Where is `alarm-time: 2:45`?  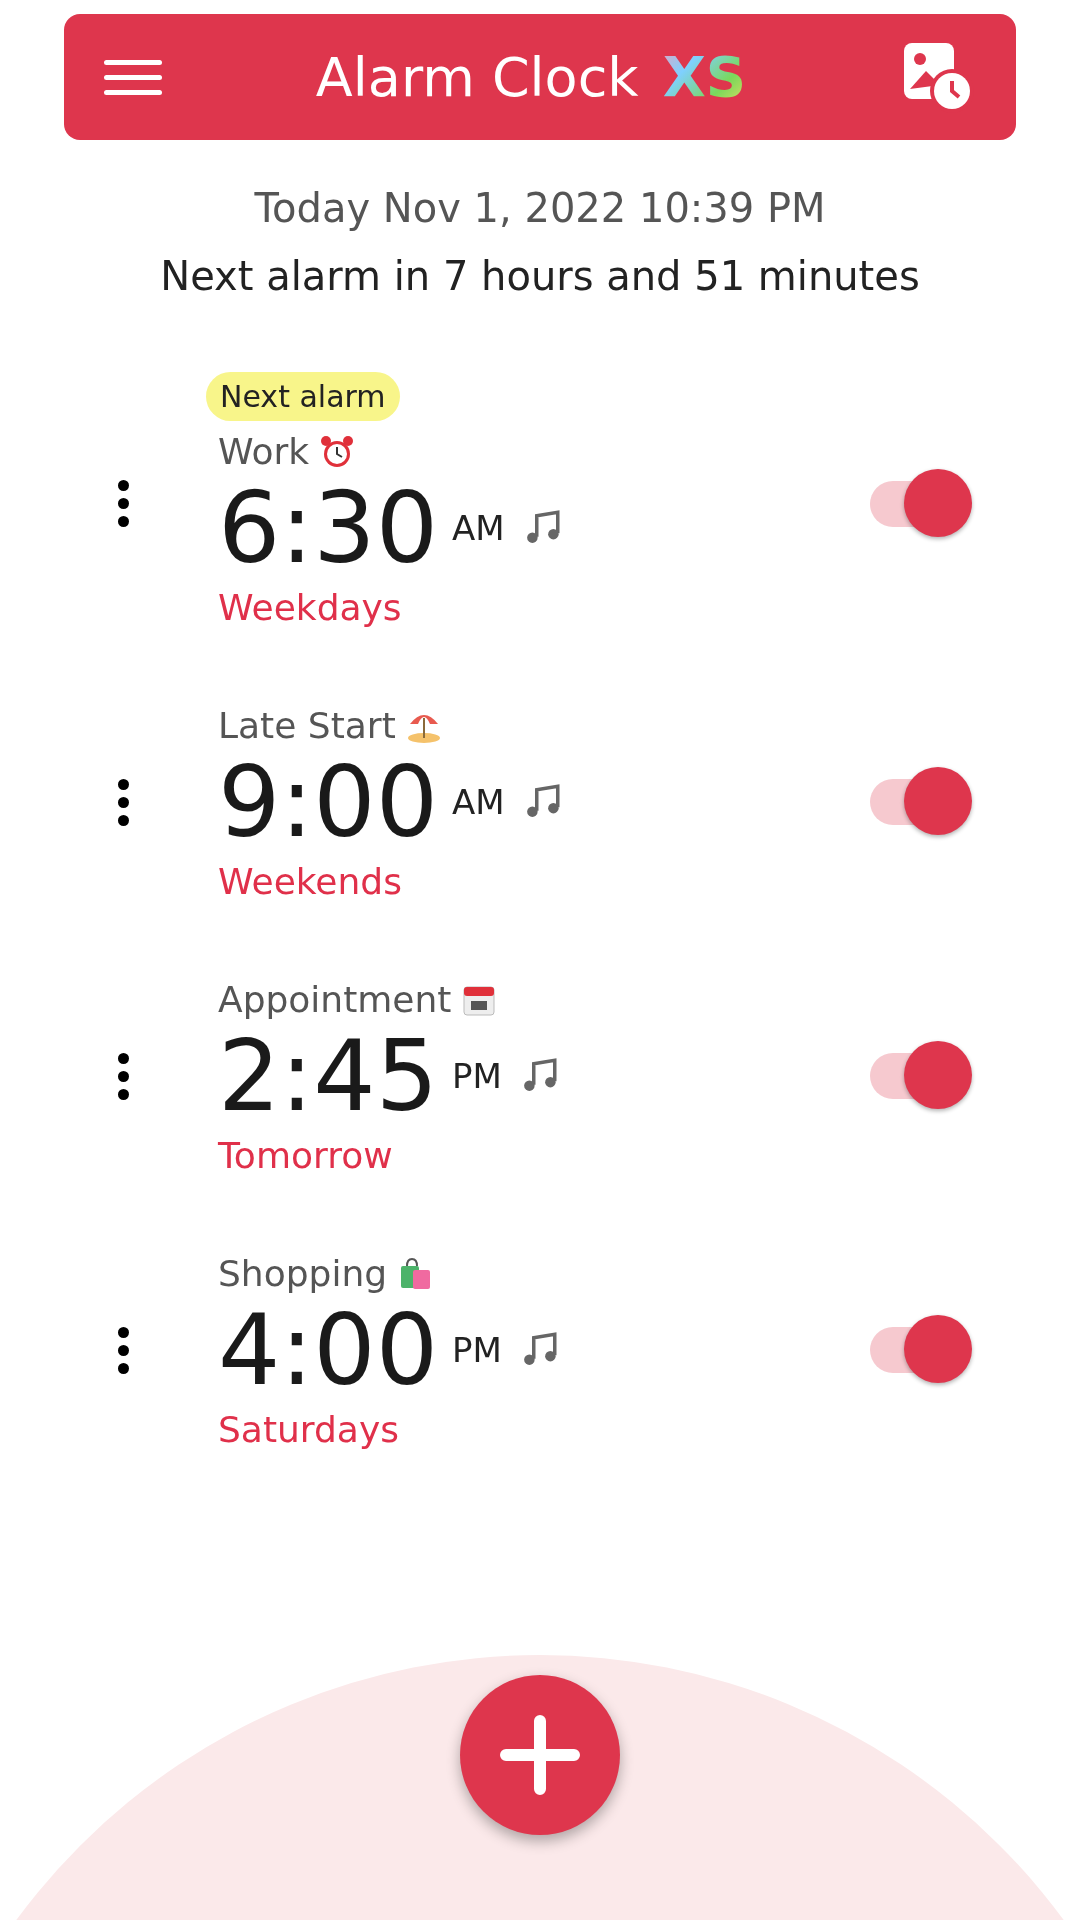
alarm-time: 2:45 is located at coordinates (328, 1076).